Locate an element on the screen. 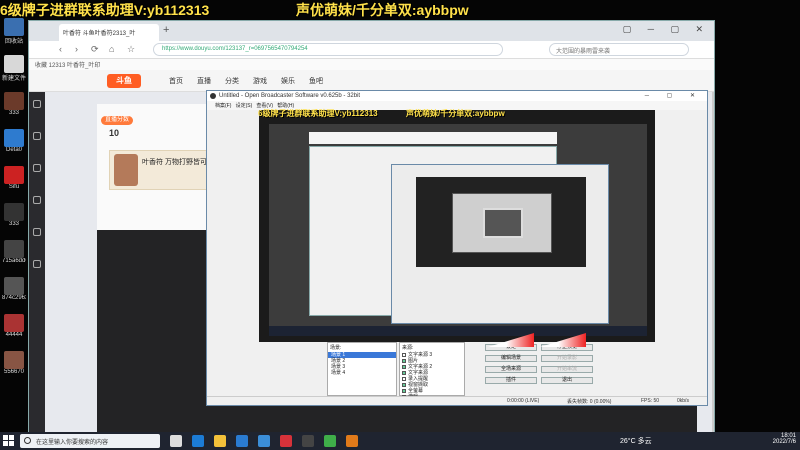  nested-obs-window is located at coordinates (500, 244).